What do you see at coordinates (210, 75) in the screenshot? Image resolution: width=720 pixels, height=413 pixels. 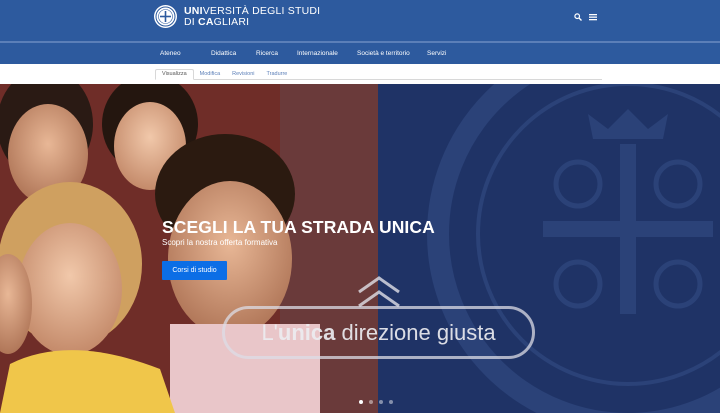 I see `tab-modifica: Modifica` at bounding box center [210, 75].